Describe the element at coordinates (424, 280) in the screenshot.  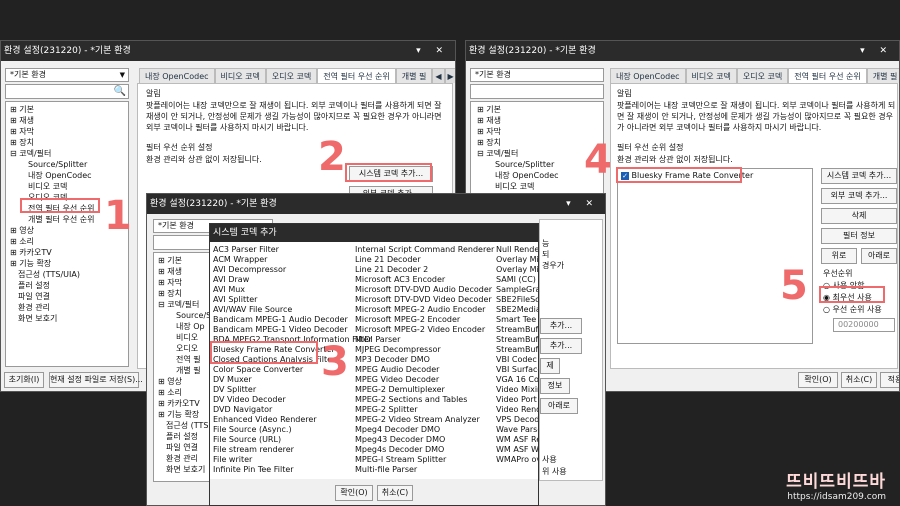
I see `codec-list-item: Microsoft AC3 Encoder` at that location.